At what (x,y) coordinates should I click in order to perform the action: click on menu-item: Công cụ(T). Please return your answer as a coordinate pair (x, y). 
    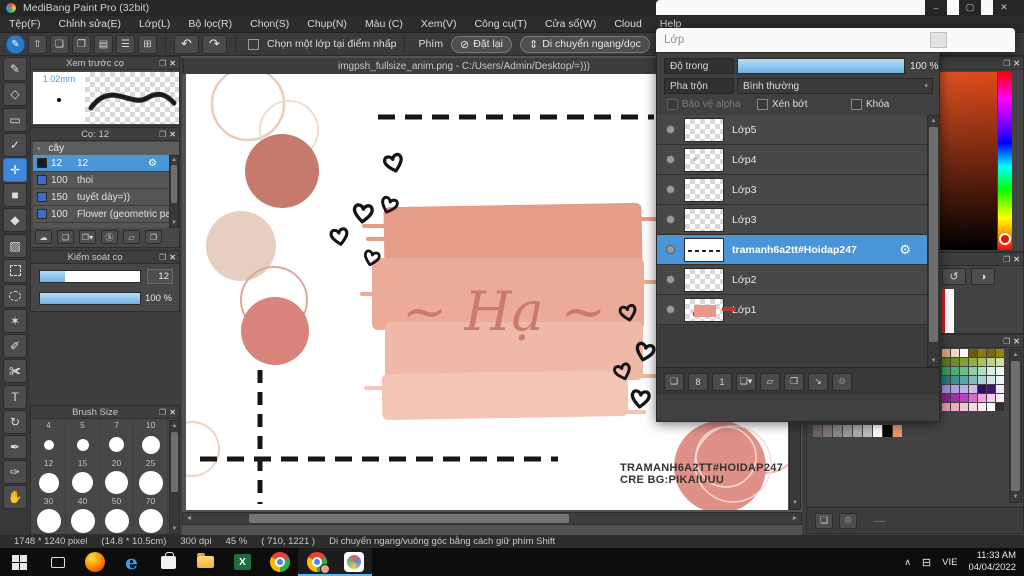
    Looking at the image, I should click on (500, 24).